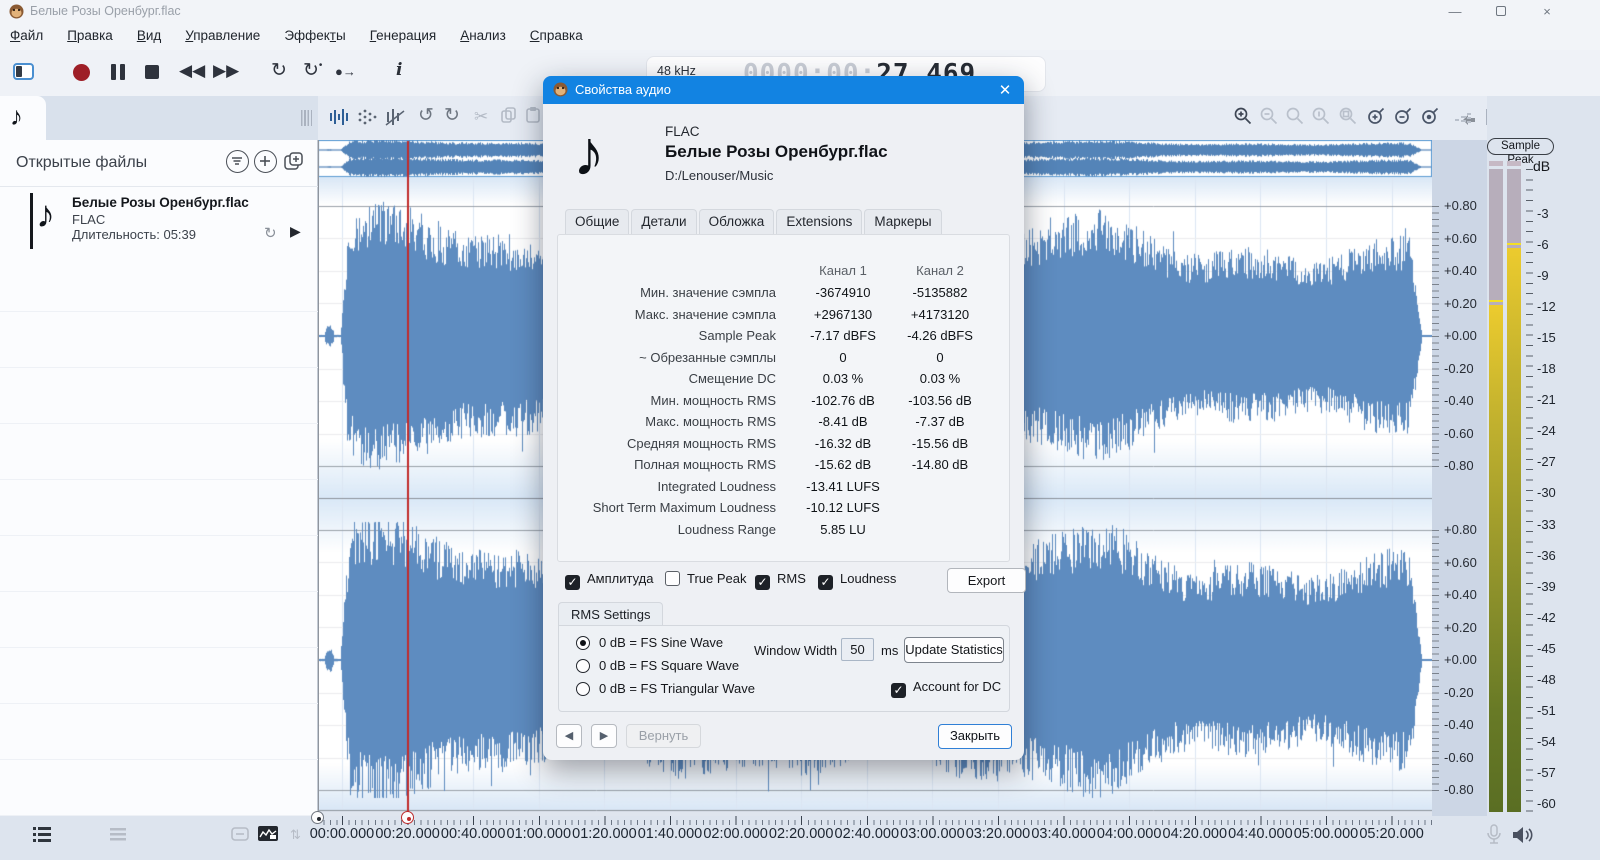  What do you see at coordinates (339, 118) in the screenshot?
I see `waveform-view-icon` at bounding box center [339, 118].